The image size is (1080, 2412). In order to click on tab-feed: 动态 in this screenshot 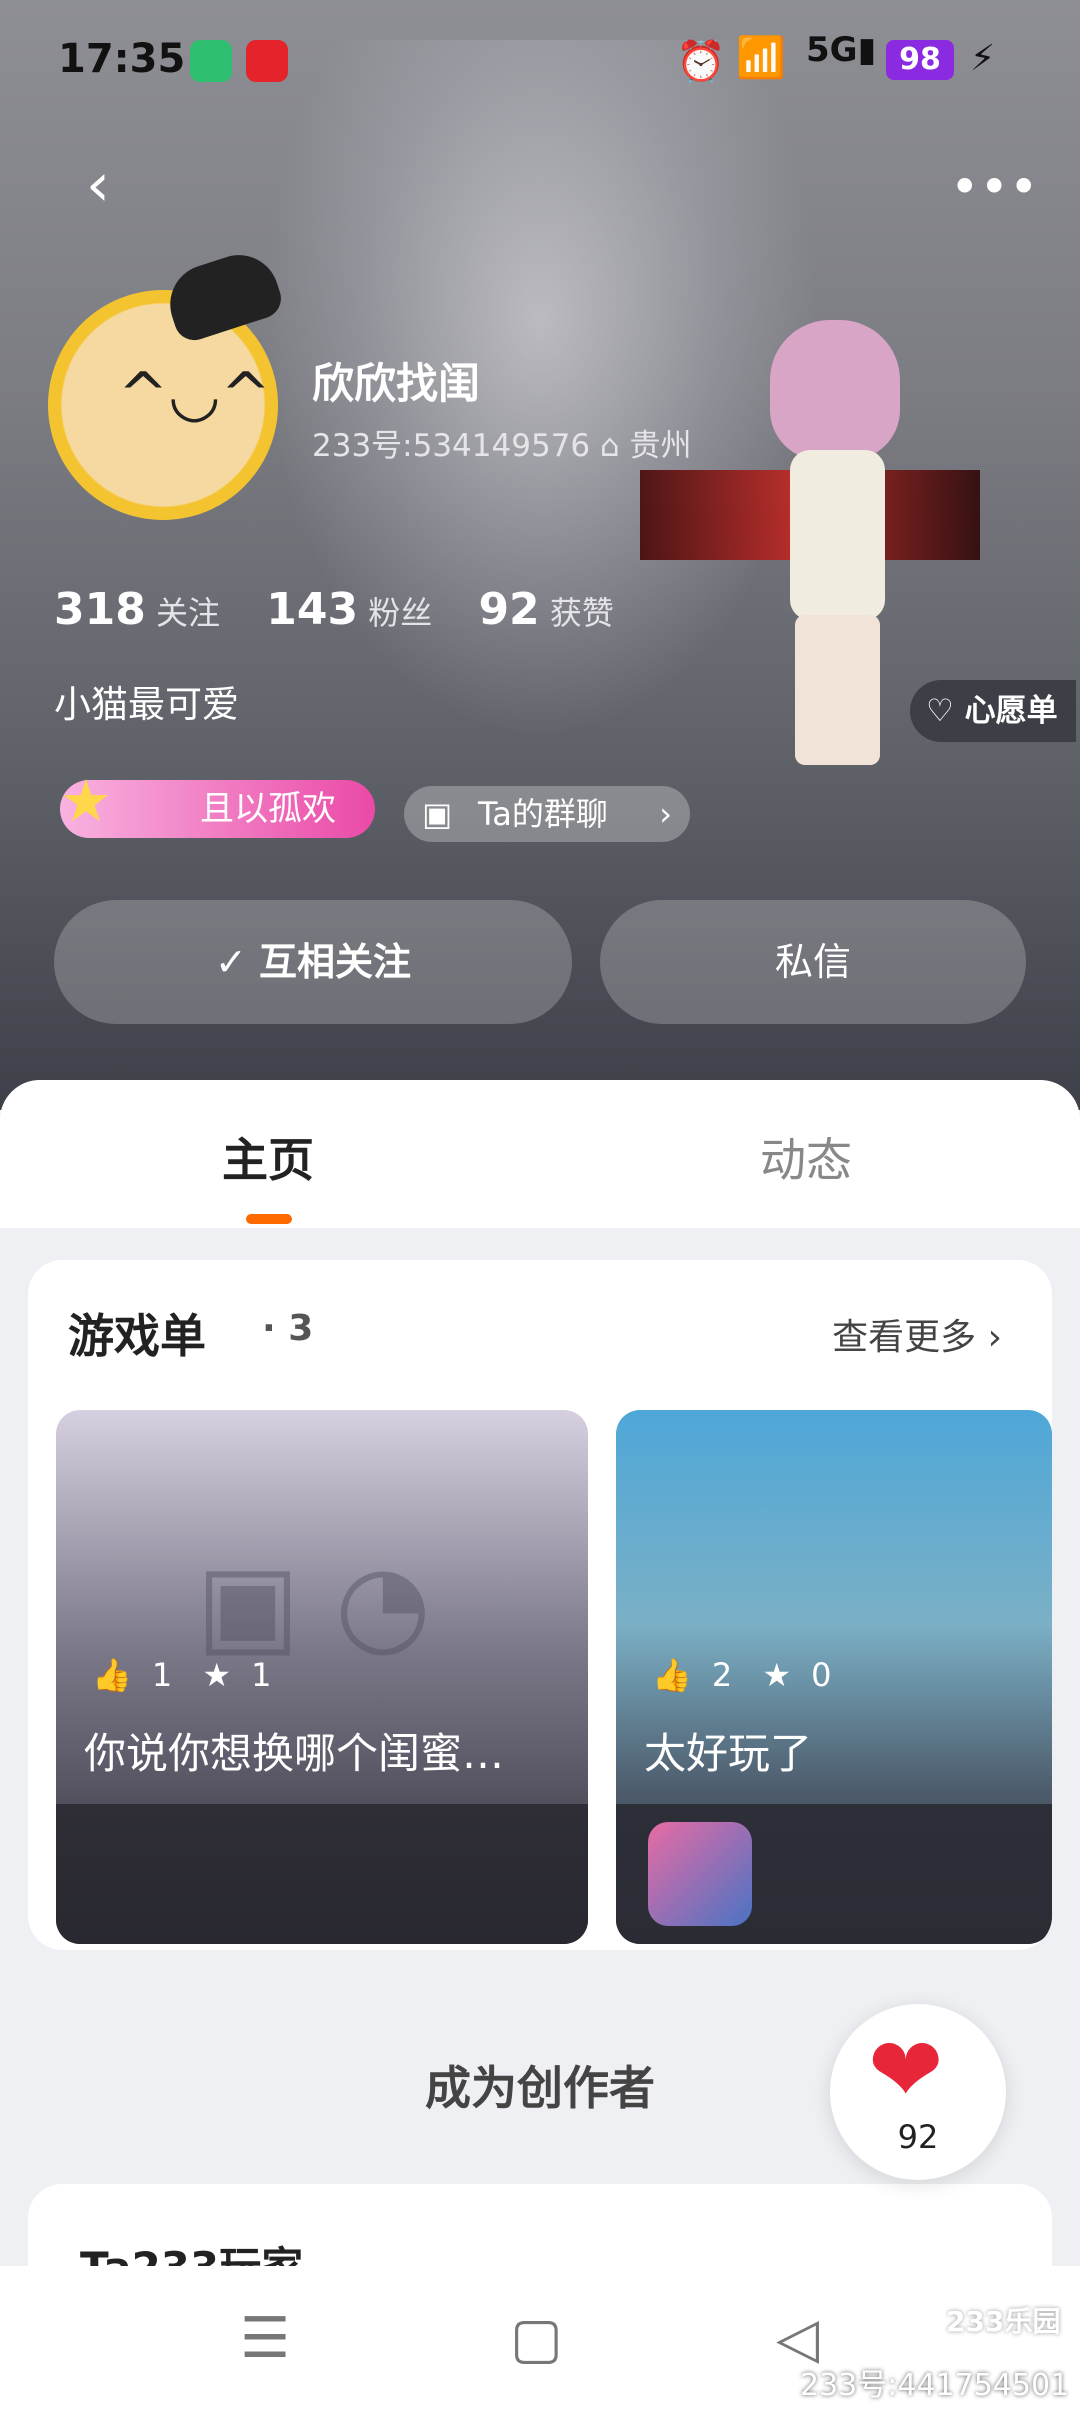, I will do `click(806, 1157)`.